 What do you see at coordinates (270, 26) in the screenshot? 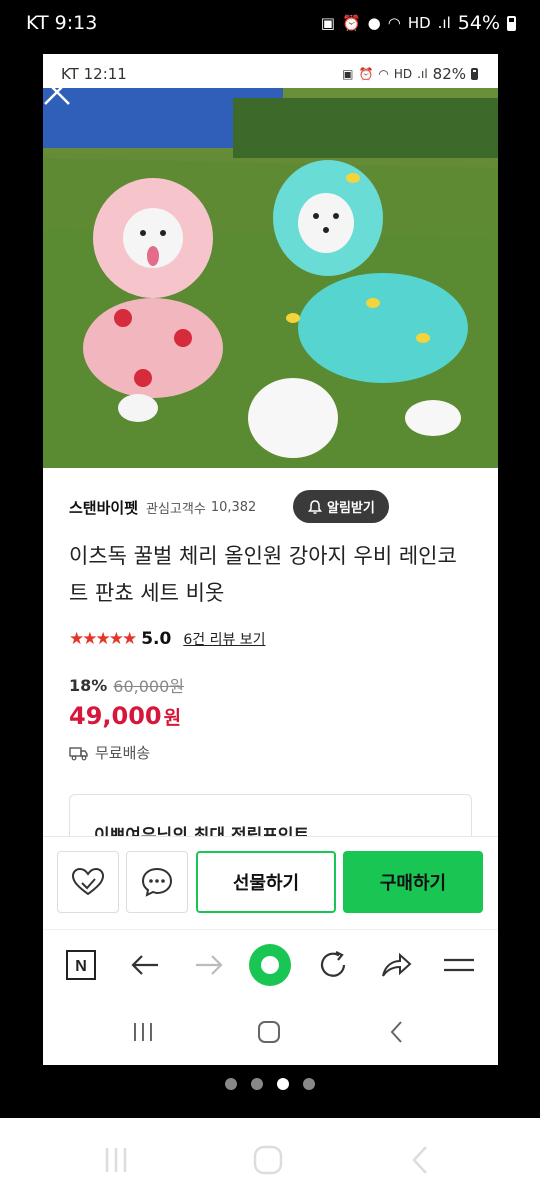
I see `outer-status-bar: KT 9:13 ▣ ⏰ ● ◠ HD .ıl 54%` at bounding box center [270, 26].